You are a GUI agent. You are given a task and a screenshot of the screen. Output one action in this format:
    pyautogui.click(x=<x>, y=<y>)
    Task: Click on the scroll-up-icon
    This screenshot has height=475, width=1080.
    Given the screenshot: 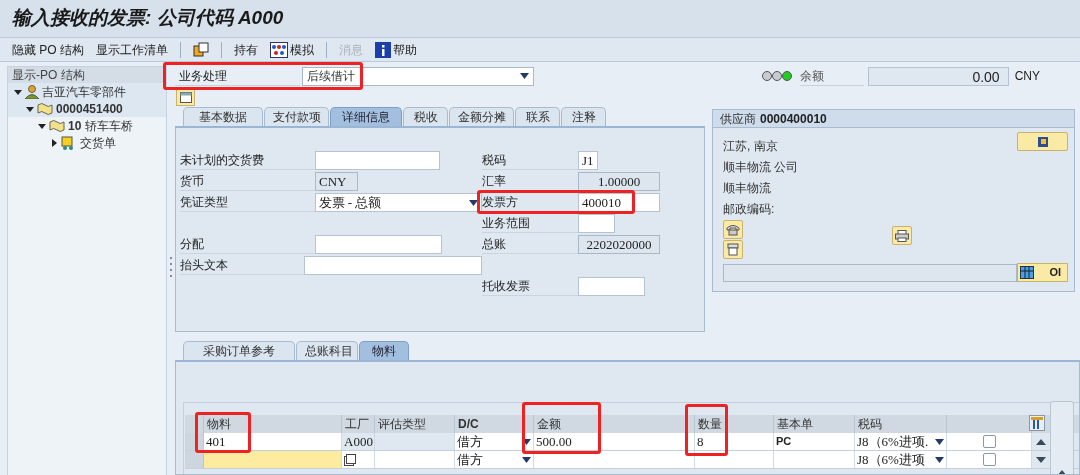 What is the action you would take?
    pyautogui.click(x=1041, y=441)
    